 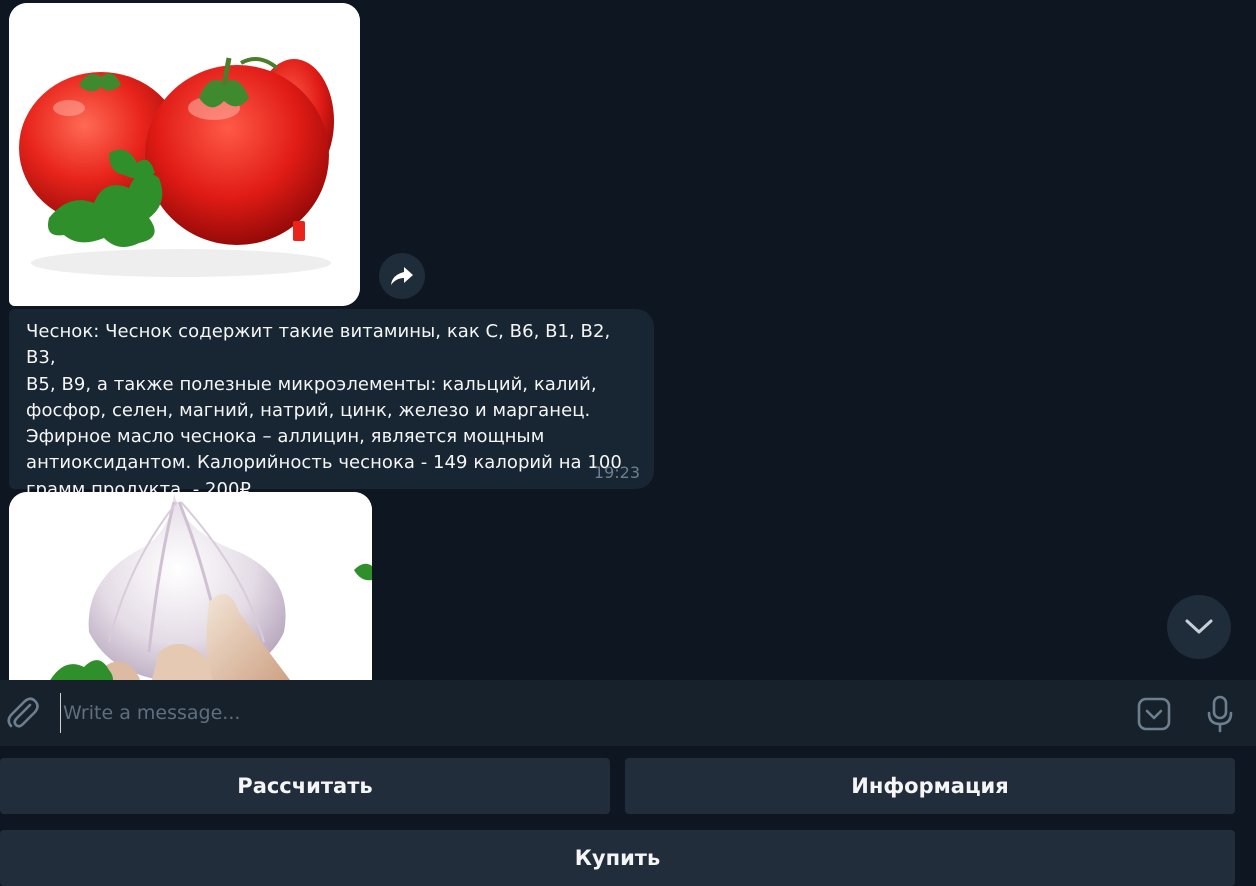 I want to click on buy-button: Купить, so click(x=617, y=858).